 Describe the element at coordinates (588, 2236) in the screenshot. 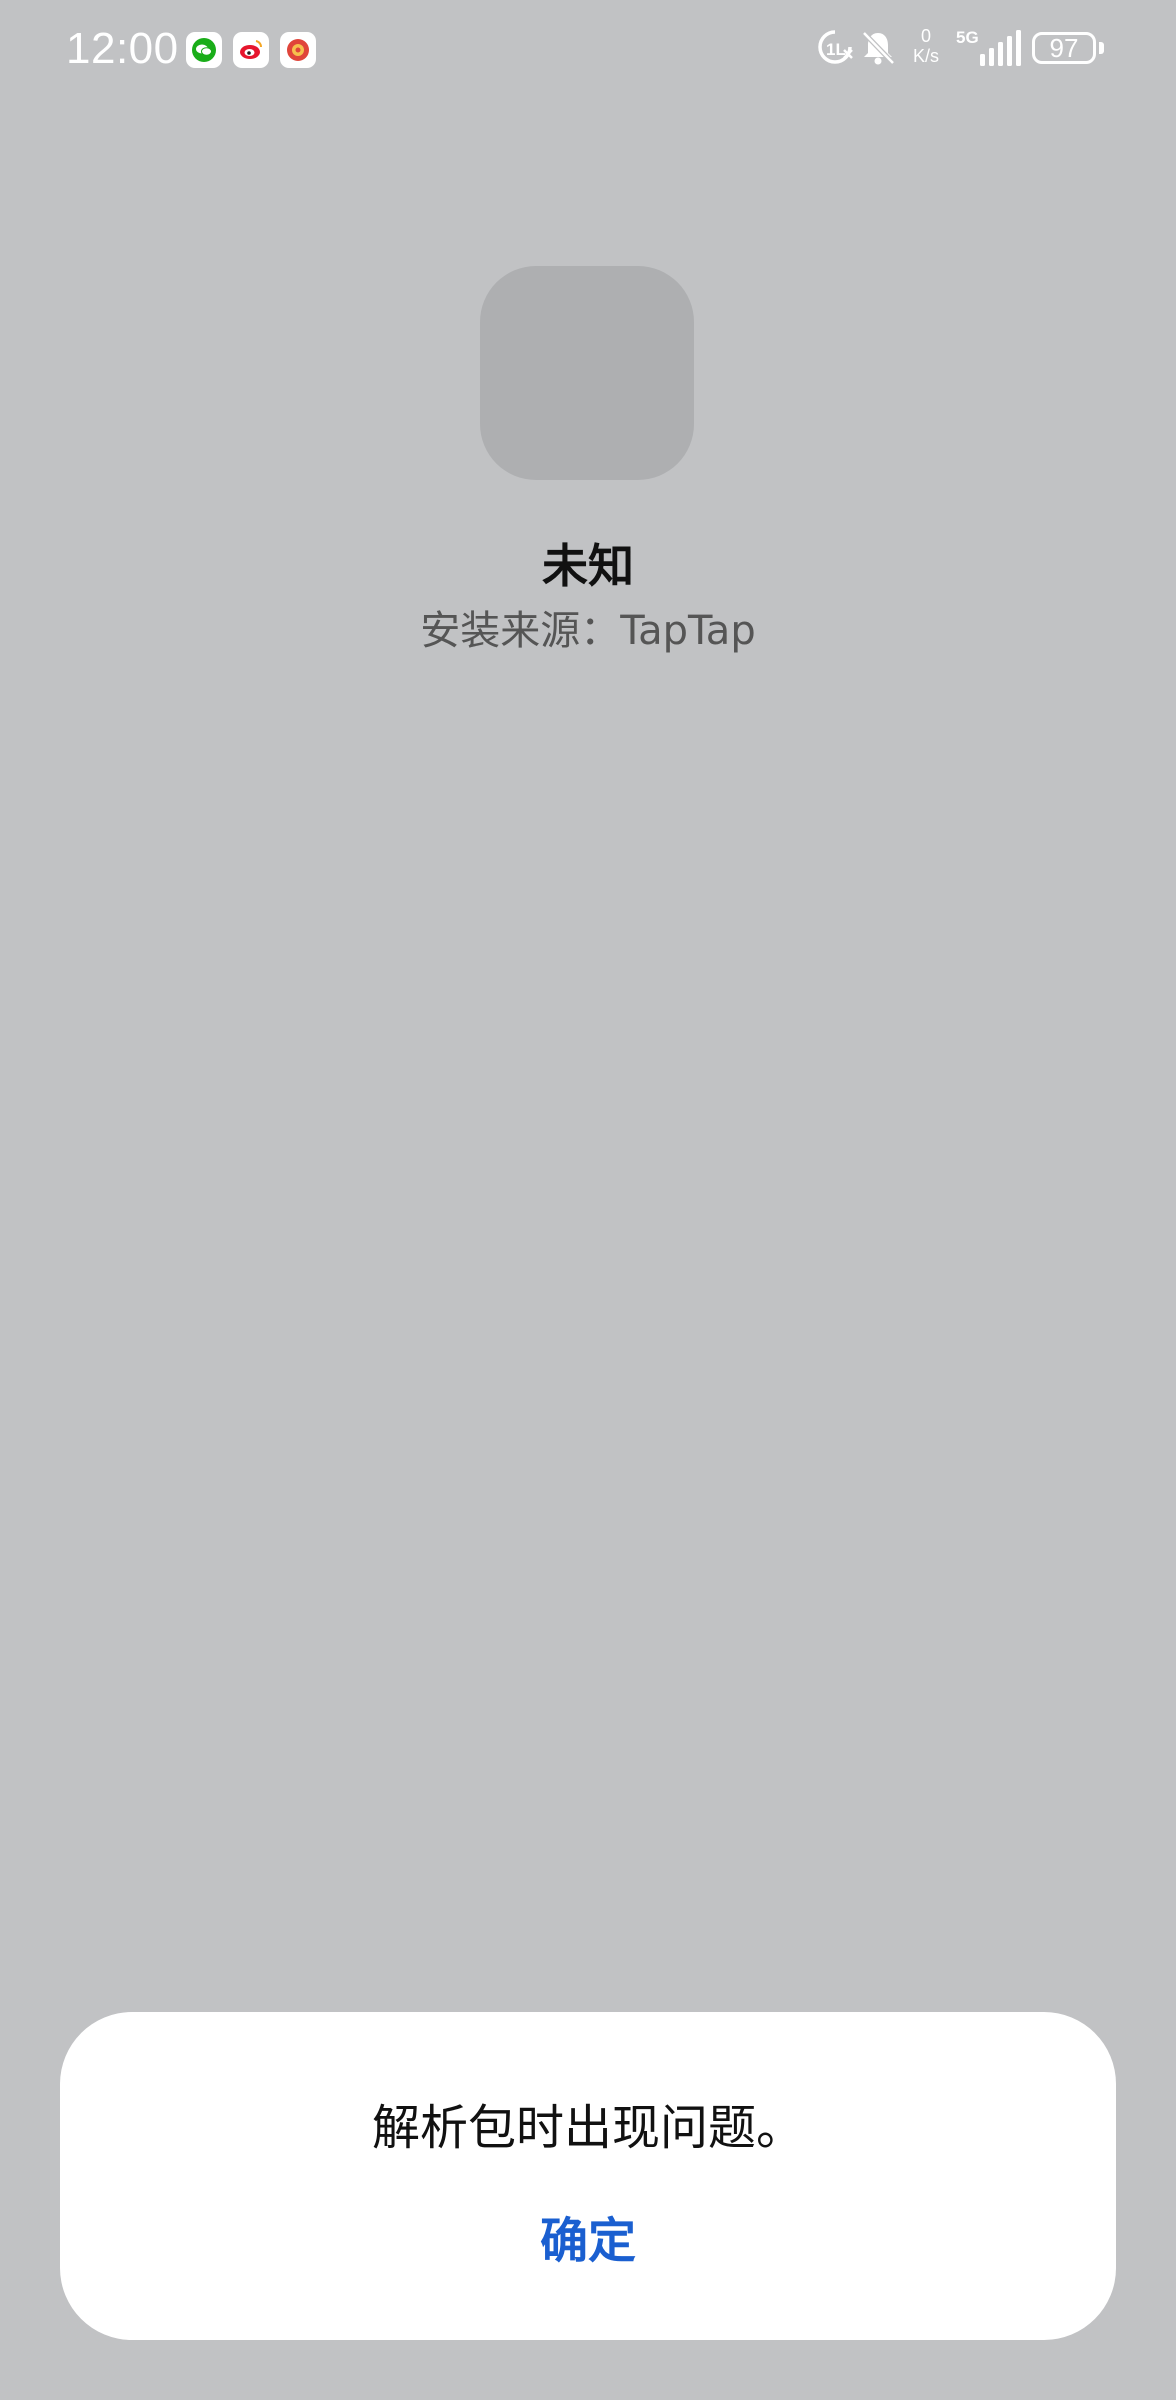

I see `confirm-button: 确定` at that location.